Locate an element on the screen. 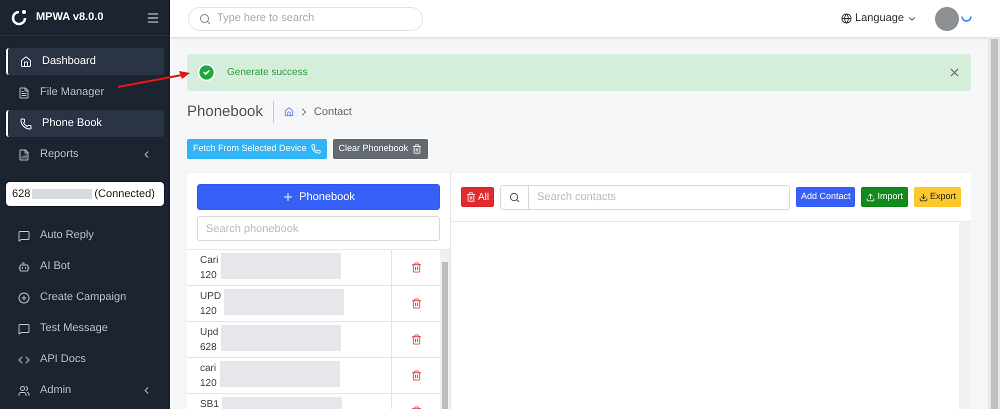 The width and height of the screenshot is (1000, 409). sidebar-item: File Manager is located at coordinates (85, 92).